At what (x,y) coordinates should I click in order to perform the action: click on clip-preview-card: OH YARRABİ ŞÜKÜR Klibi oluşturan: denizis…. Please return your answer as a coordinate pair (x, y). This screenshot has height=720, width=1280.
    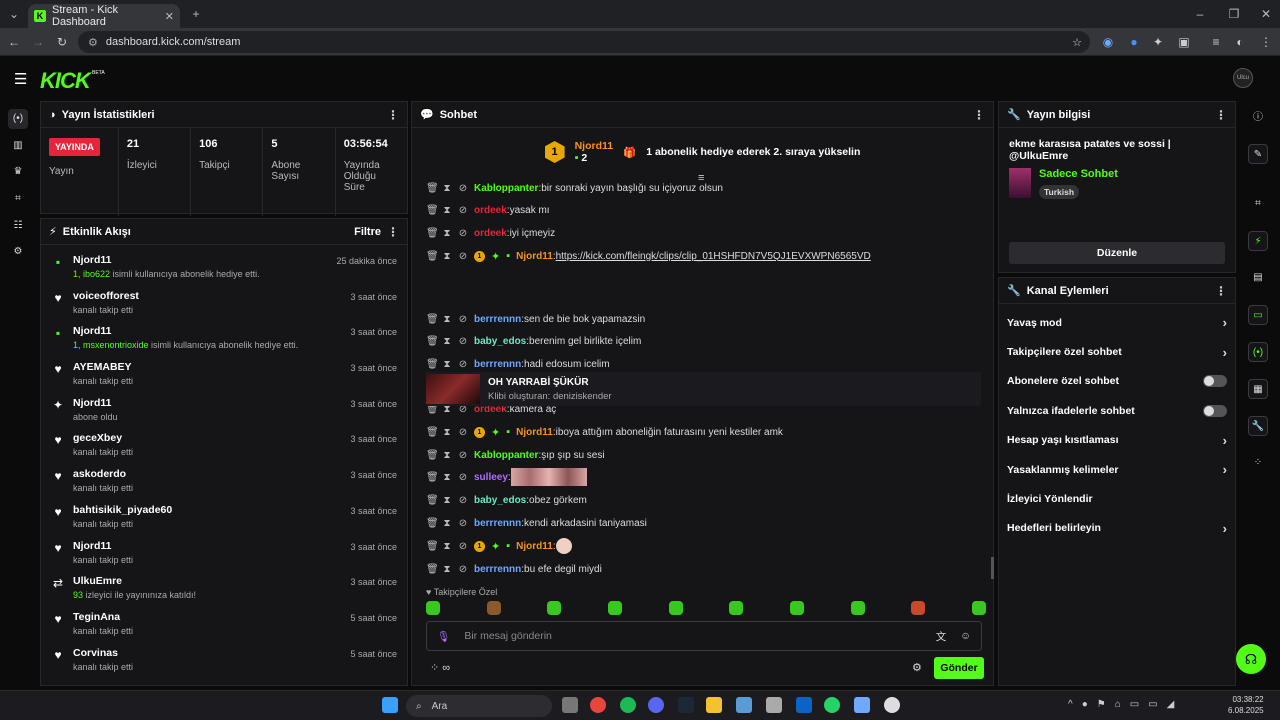
    Looking at the image, I should click on (703, 389).